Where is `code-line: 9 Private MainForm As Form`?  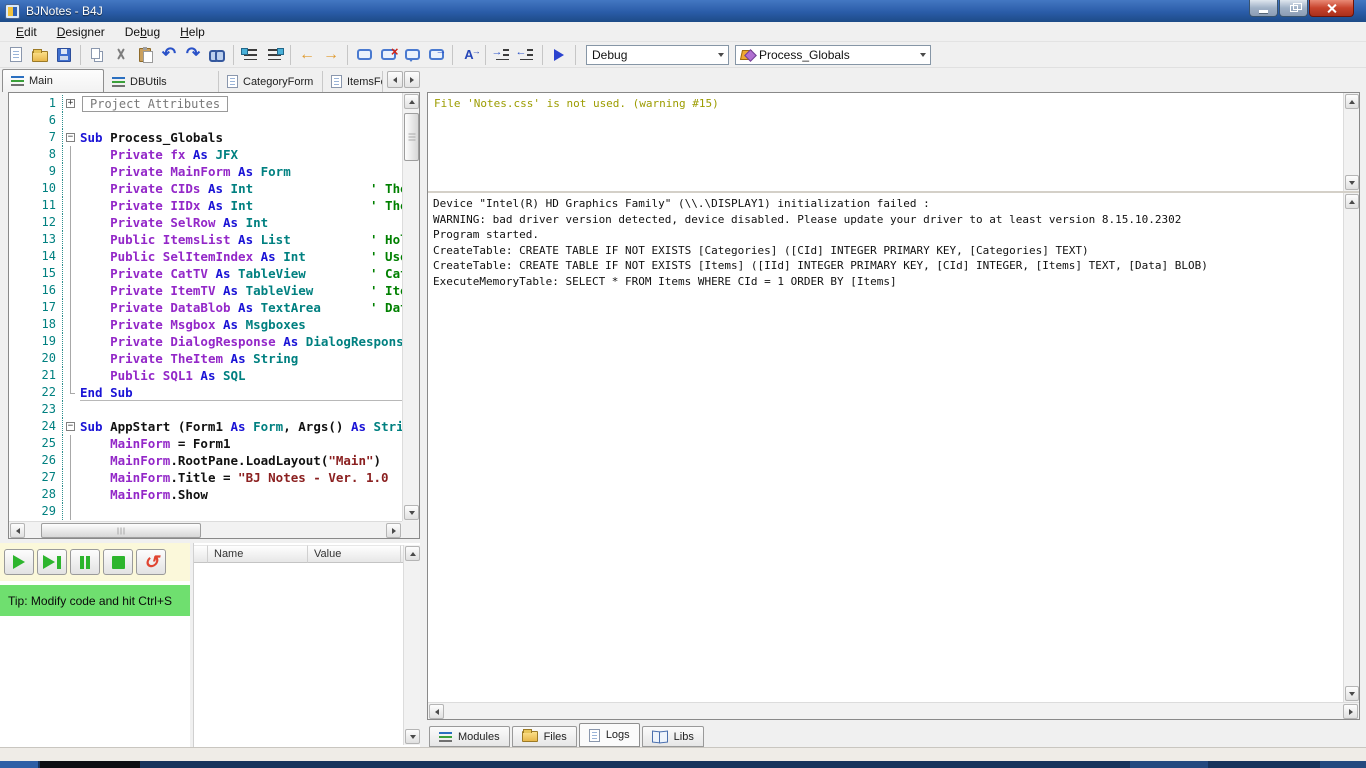 code-line: 9 Private MainForm As Form is located at coordinates (205, 171).